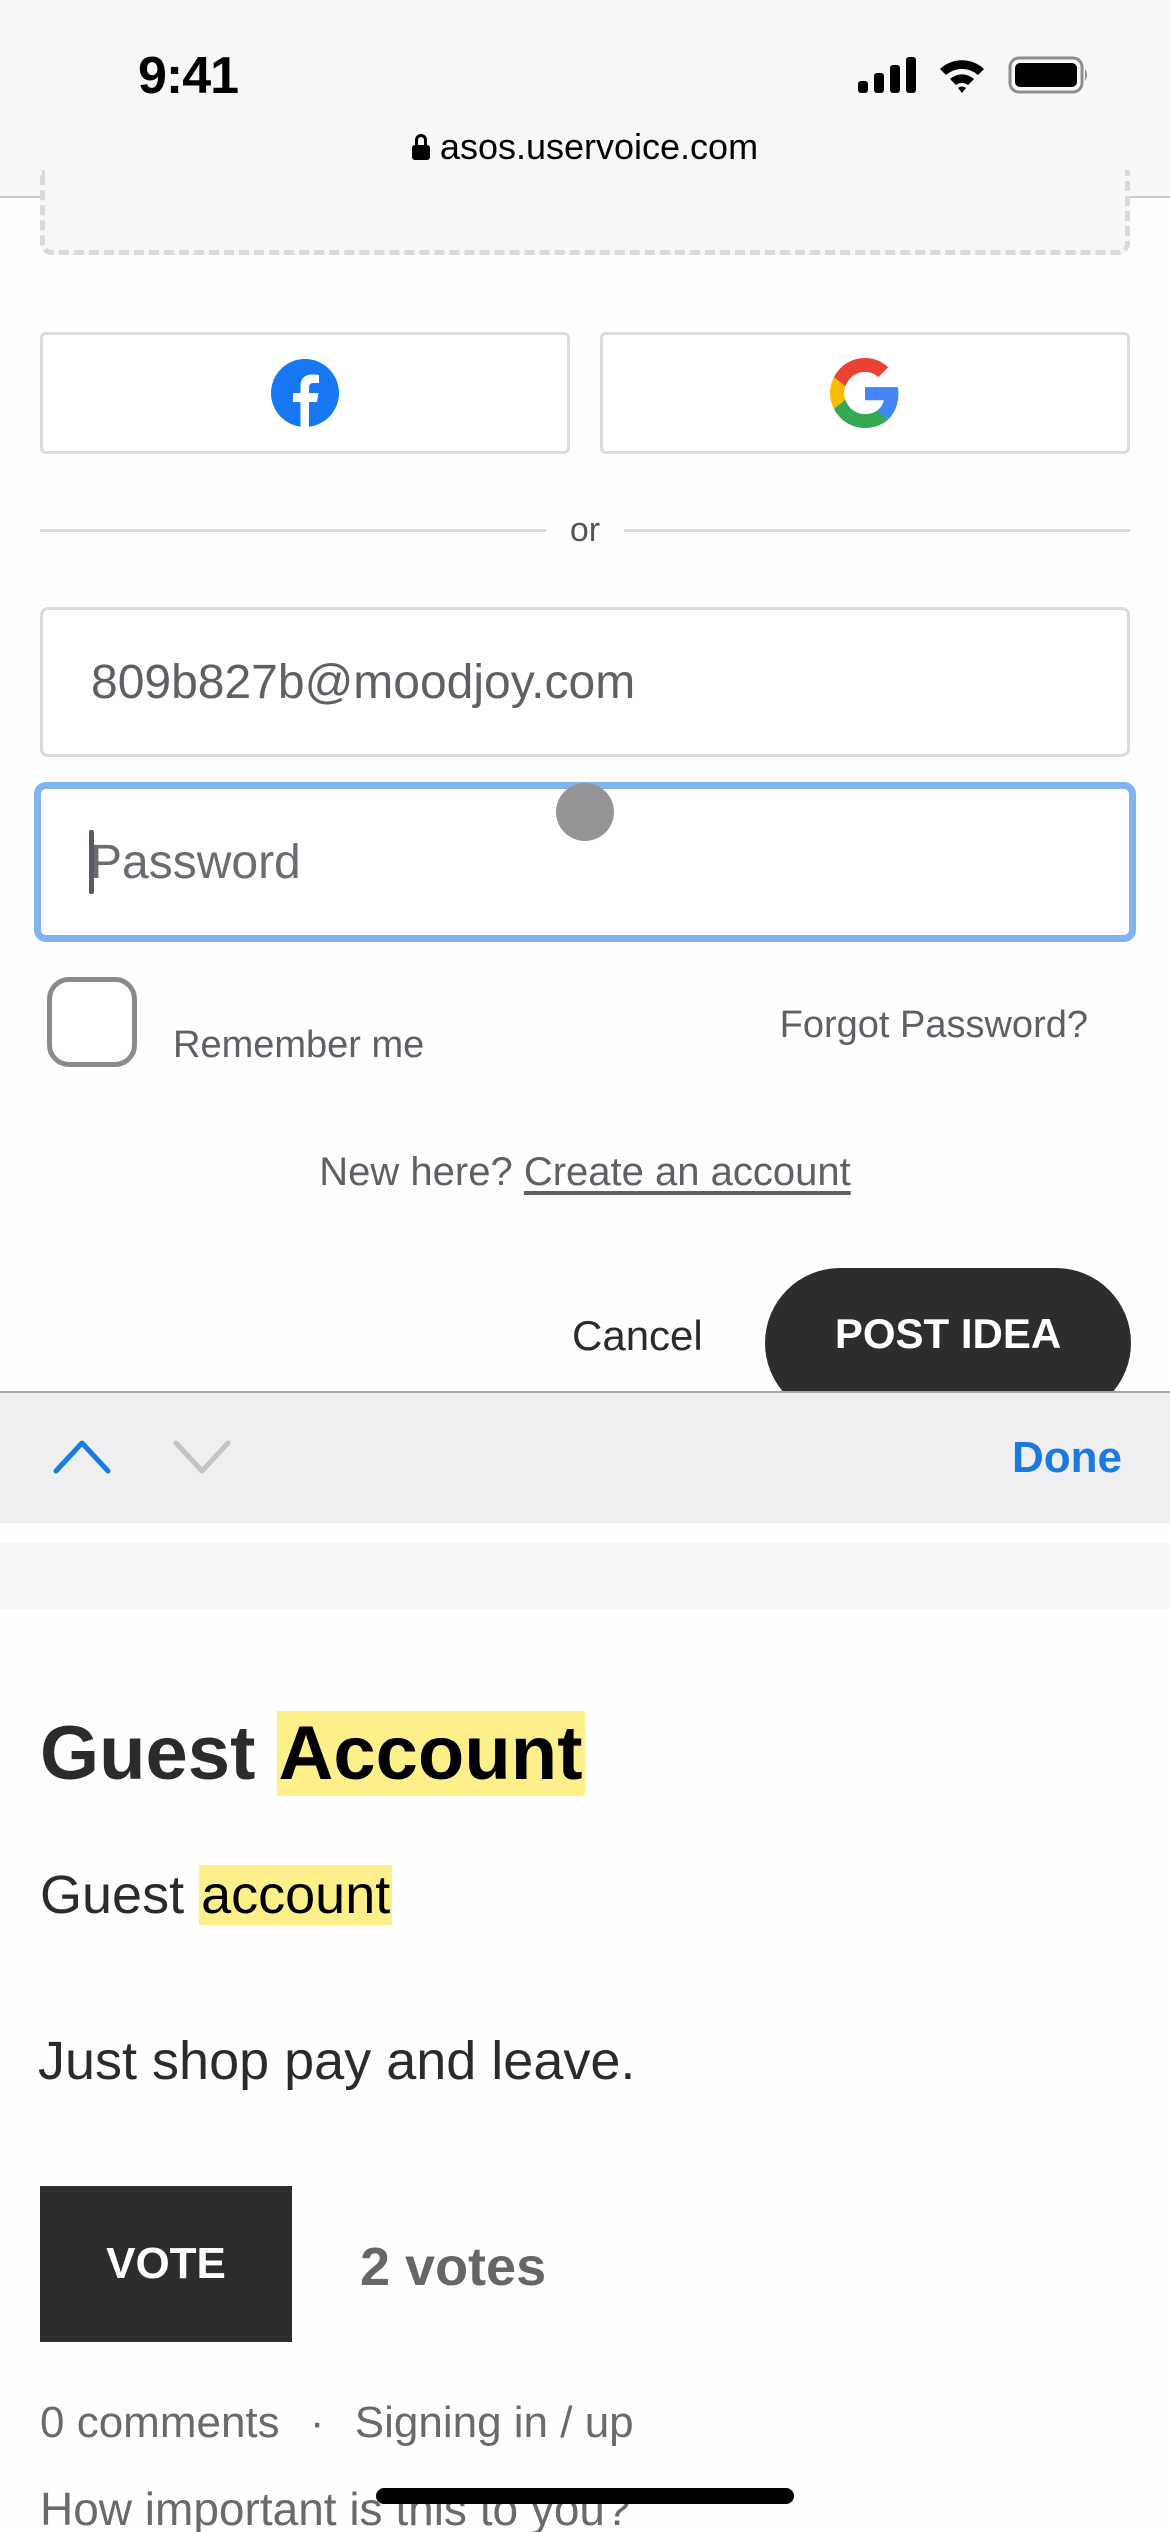  I want to click on touch-indicator, so click(585, 812).